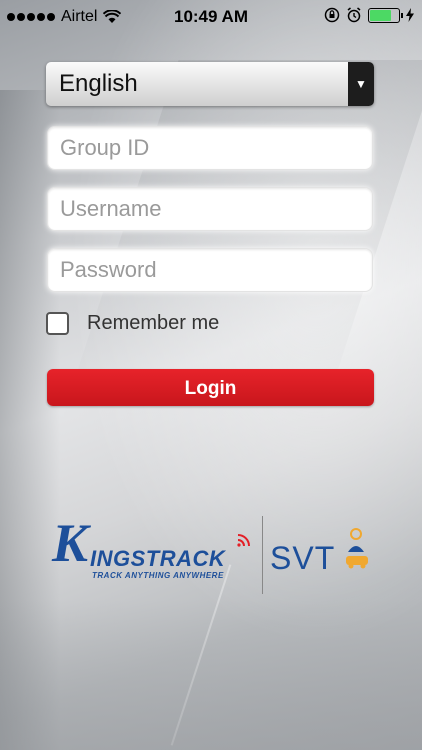 The width and height of the screenshot is (422, 750). Describe the element at coordinates (210, 387) in the screenshot. I see `login-button: Login` at that location.